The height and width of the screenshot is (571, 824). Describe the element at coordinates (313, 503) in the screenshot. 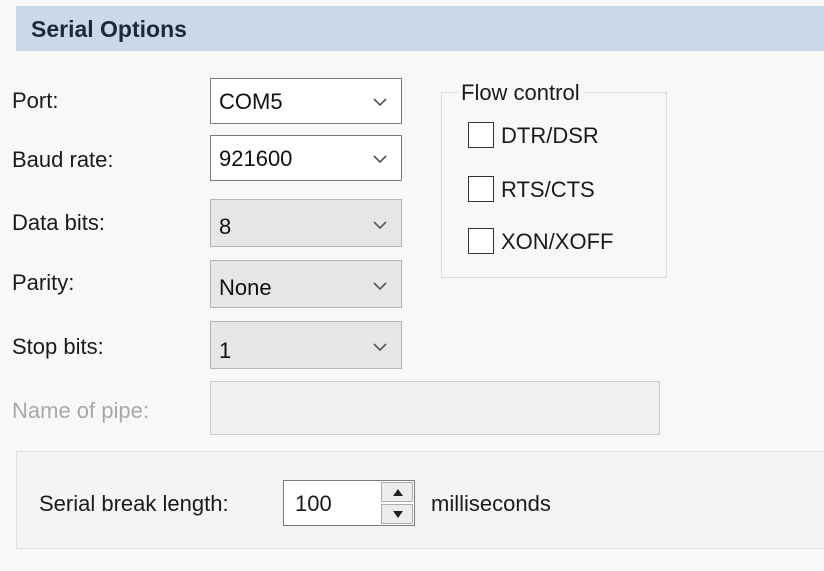

I see `serial-break-value: 100` at that location.